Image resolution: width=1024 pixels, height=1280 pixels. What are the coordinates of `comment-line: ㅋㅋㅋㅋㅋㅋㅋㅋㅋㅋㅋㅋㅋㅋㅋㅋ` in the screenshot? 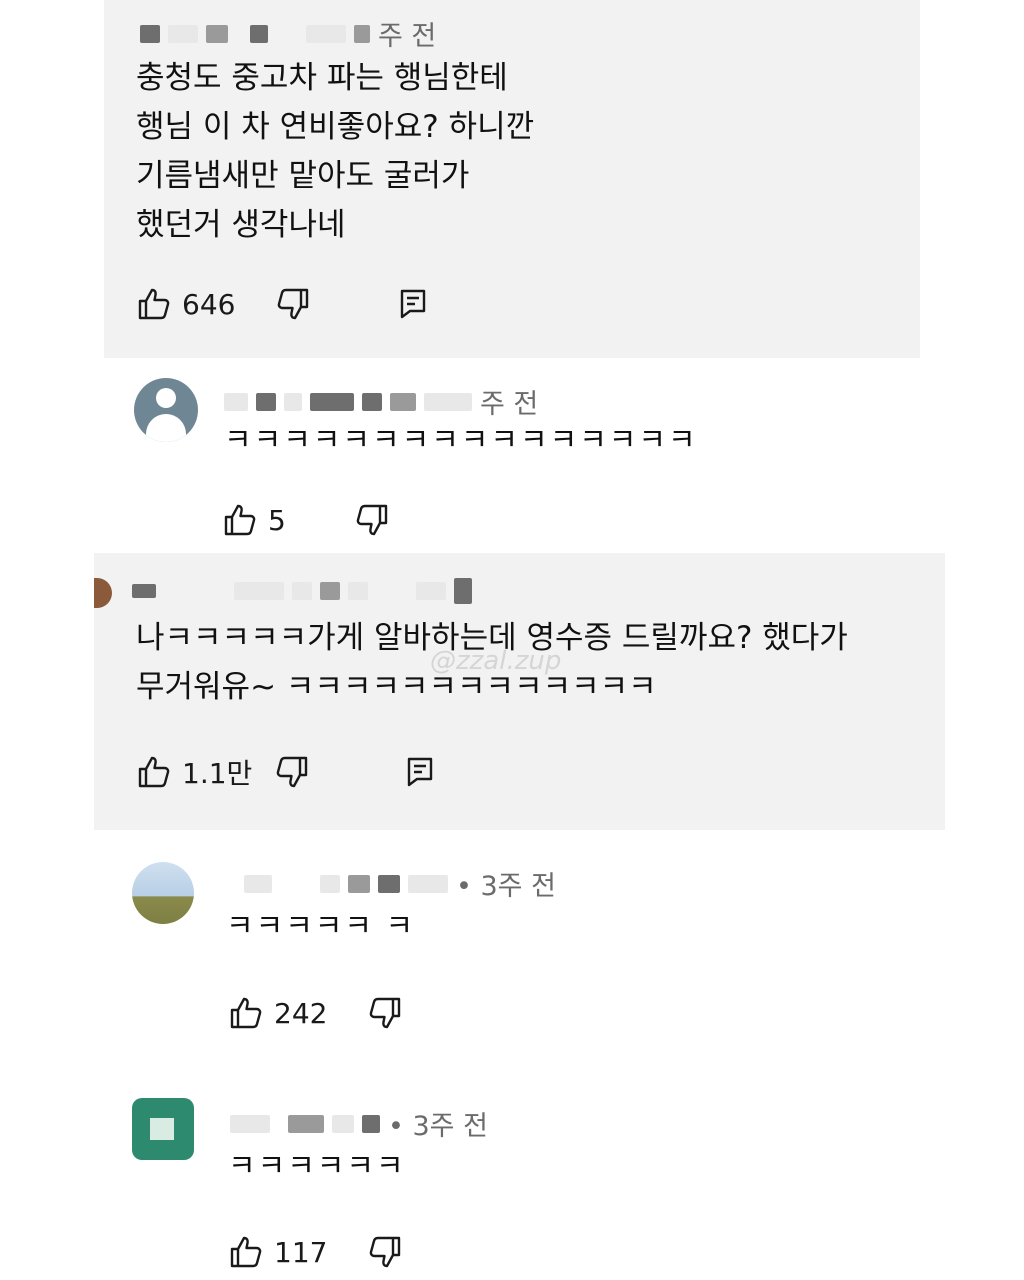 It's located at (461, 440).